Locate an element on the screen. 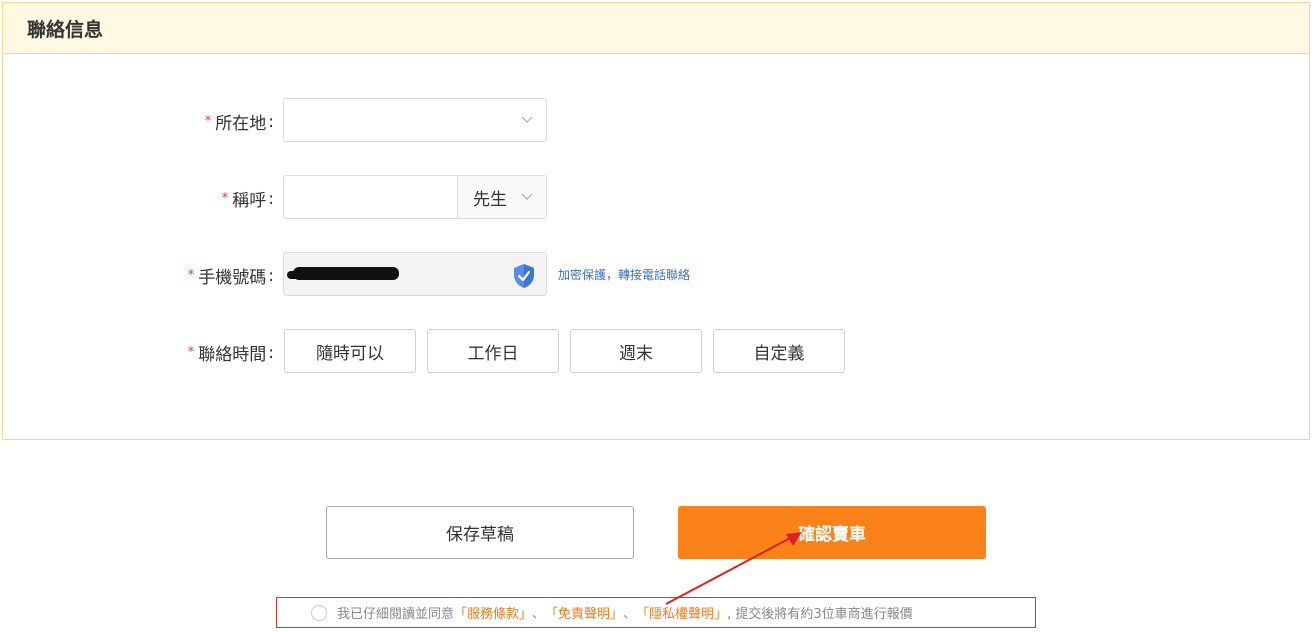  terms-link: 「服務條款」 is located at coordinates (493, 612).